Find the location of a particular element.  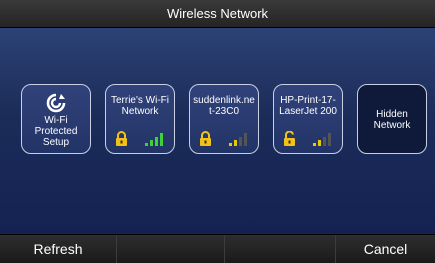

cancel-button: Cancel is located at coordinates (385, 249).